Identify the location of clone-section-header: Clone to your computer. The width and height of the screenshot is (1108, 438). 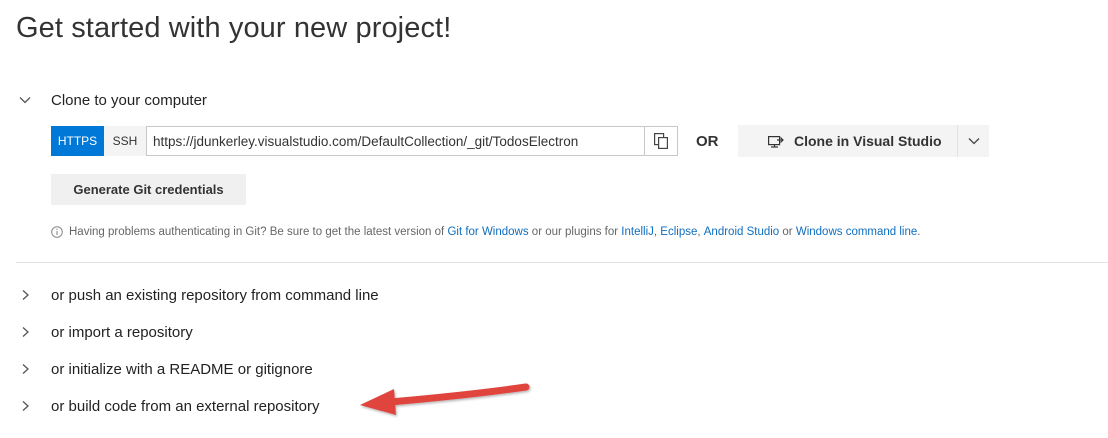
(111, 100).